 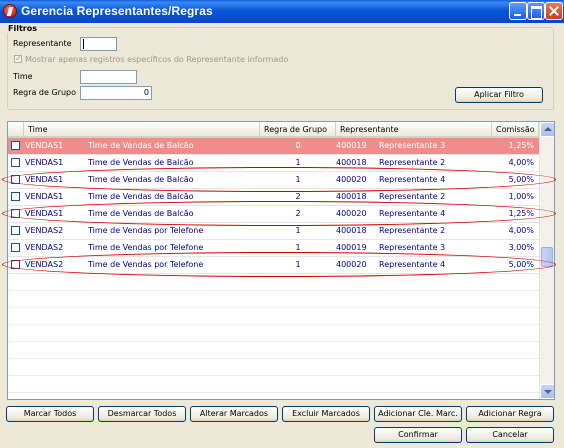 What do you see at coordinates (414, 130) in the screenshot?
I see `column-header-representante: Representante` at bounding box center [414, 130].